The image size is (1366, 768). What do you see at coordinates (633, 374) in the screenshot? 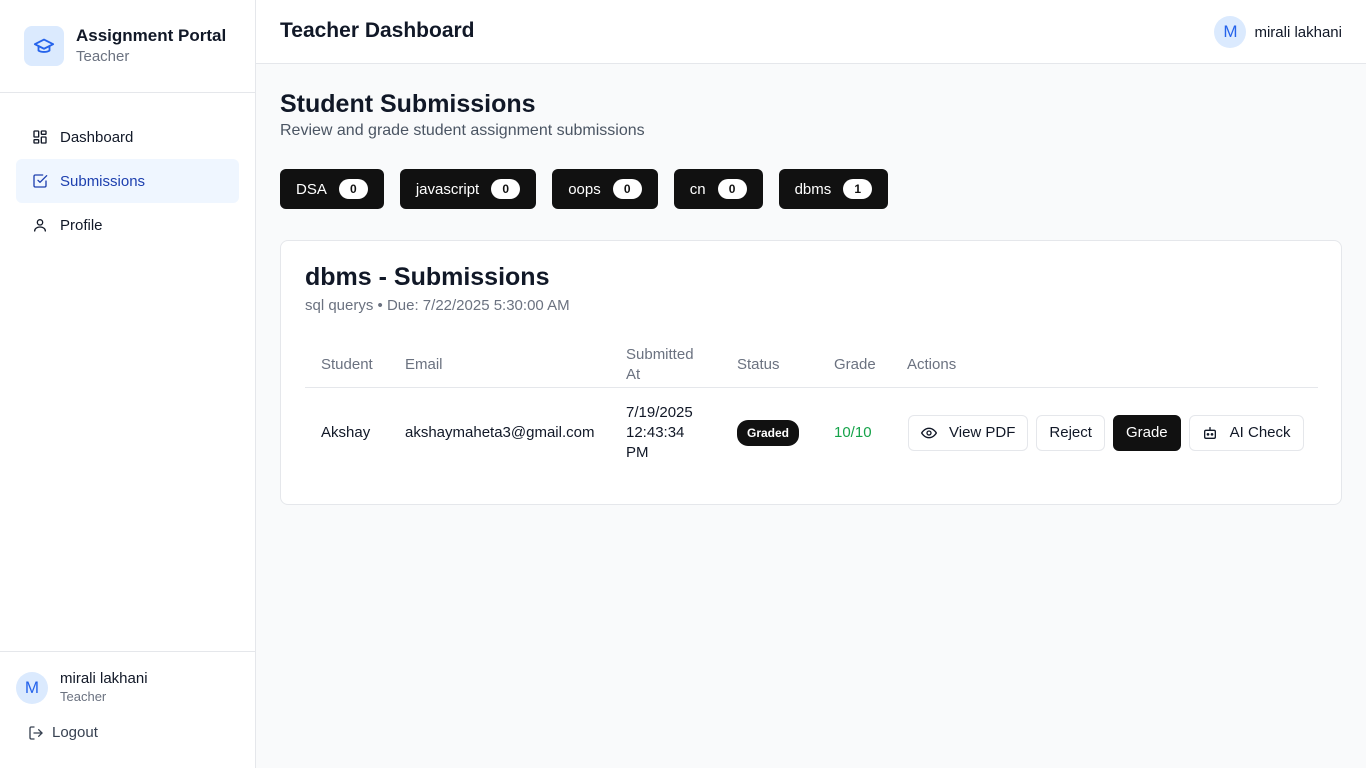
I see `column-header-line: At` at bounding box center [633, 374].